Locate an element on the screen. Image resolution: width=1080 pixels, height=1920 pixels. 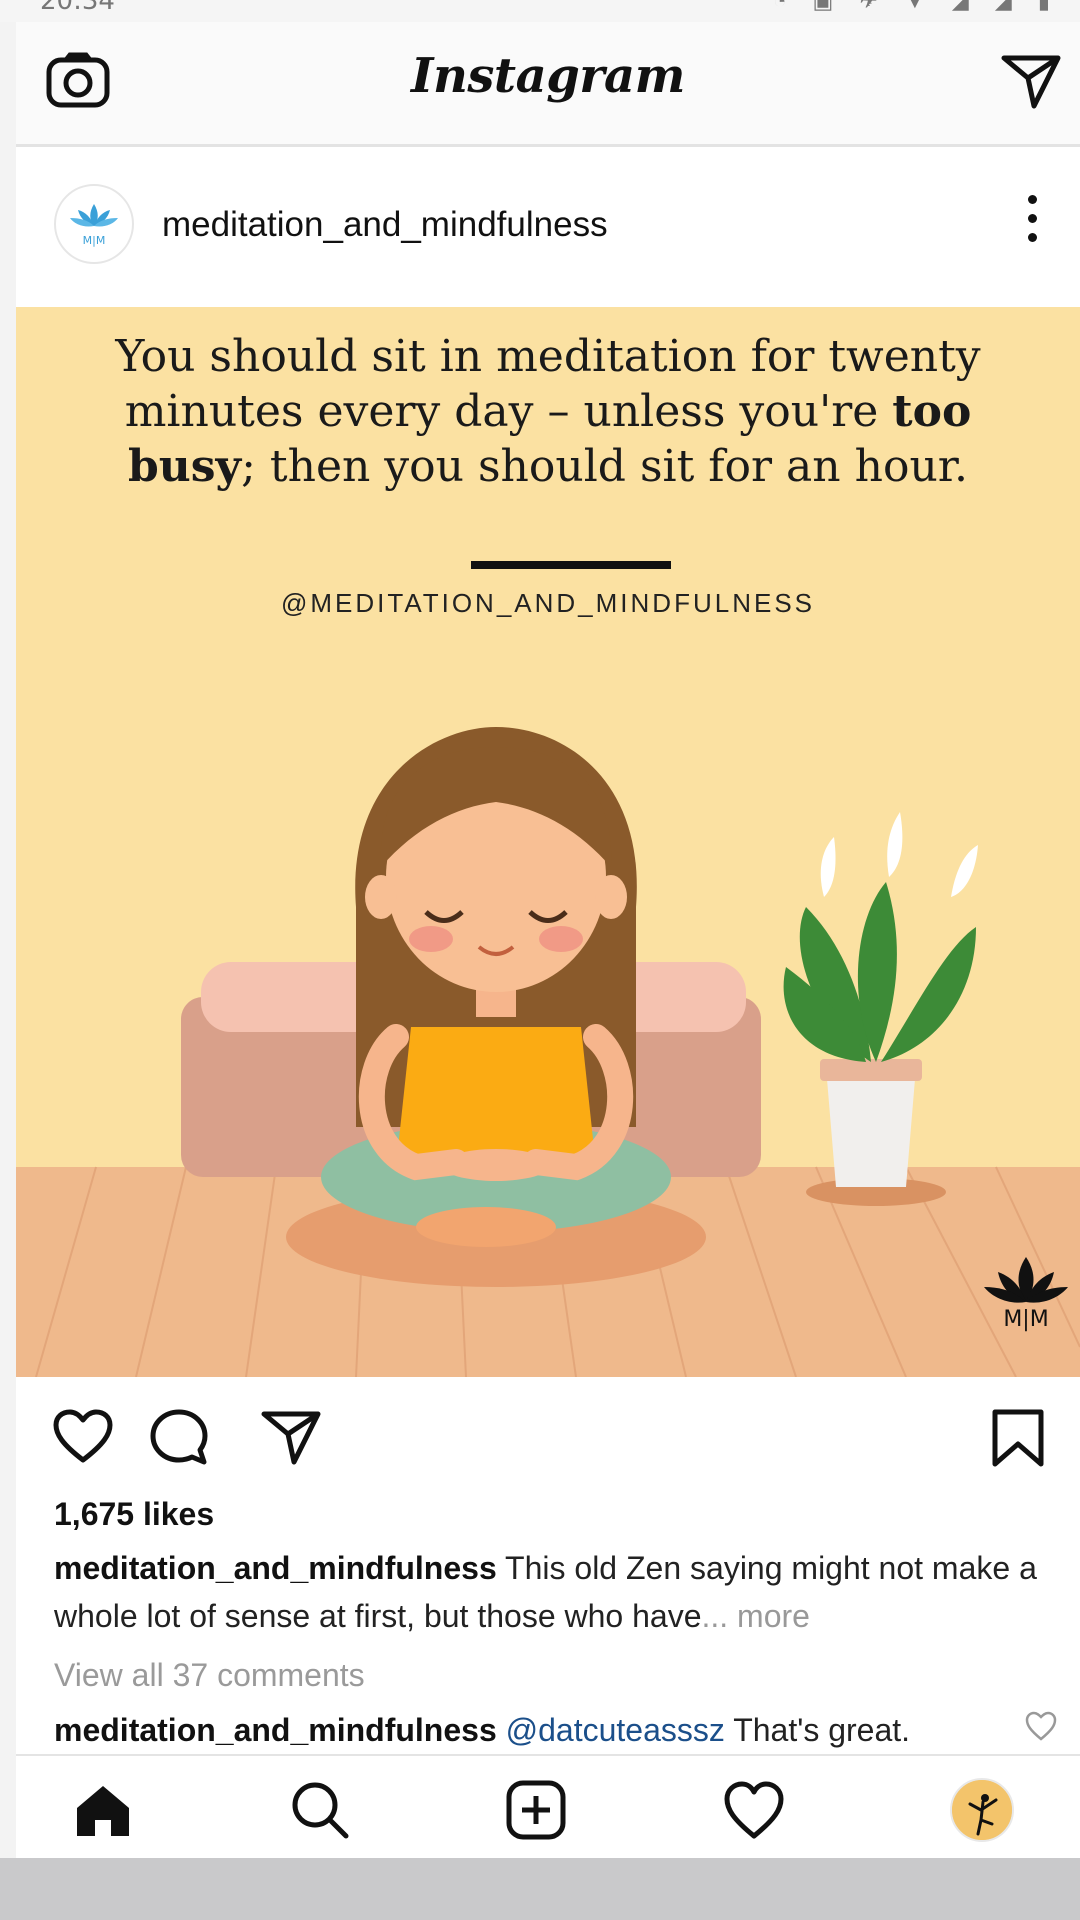
comment-username: meditation_and_mindfulness is located at coordinates (275, 1730).